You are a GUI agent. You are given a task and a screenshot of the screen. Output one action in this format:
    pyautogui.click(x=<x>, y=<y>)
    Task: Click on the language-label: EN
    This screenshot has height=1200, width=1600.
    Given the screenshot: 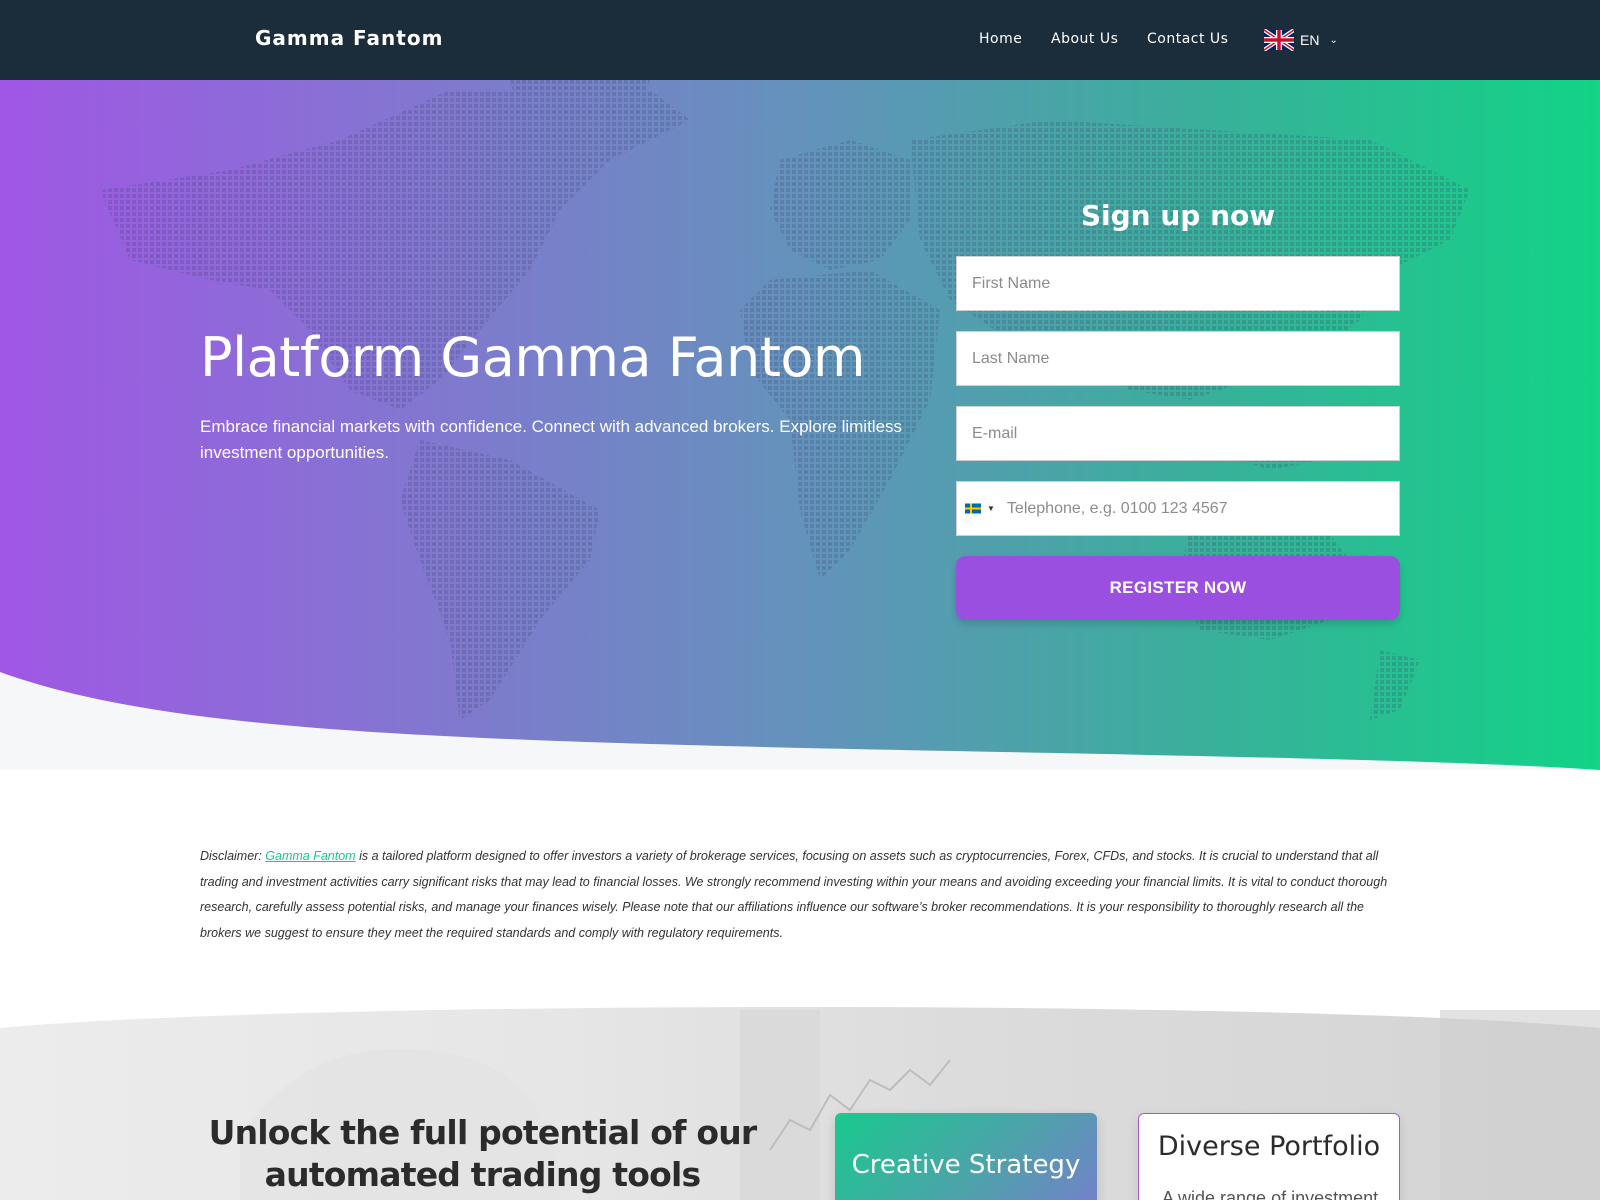 What is the action you would take?
    pyautogui.click(x=1310, y=40)
    